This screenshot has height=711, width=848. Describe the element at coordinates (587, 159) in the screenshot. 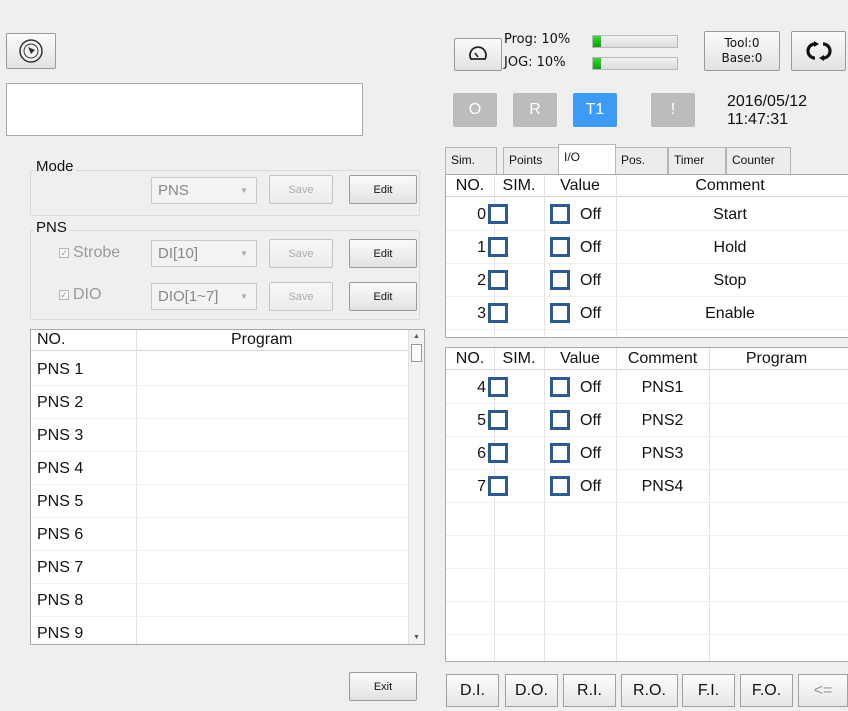

I see `tab-io: I/O` at that location.